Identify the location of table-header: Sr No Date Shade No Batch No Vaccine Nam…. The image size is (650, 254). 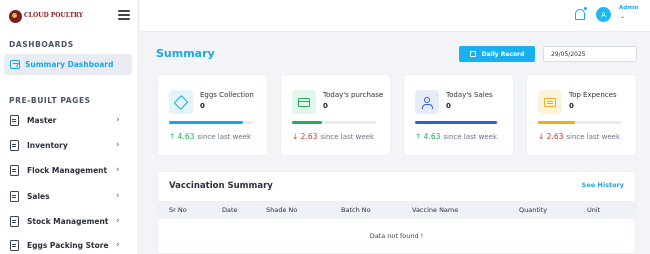
(396, 210).